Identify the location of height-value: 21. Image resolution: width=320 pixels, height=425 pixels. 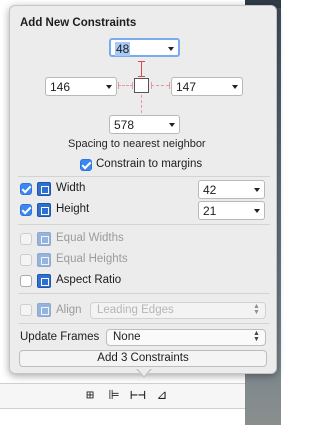
(210, 211).